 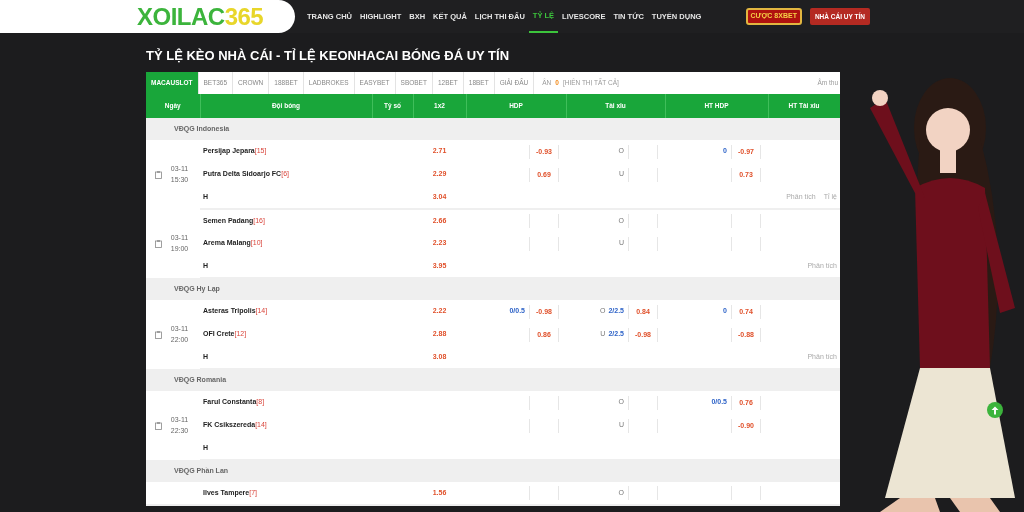 What do you see at coordinates (995, 410) in the screenshot?
I see `arrow-up-icon` at bounding box center [995, 410].